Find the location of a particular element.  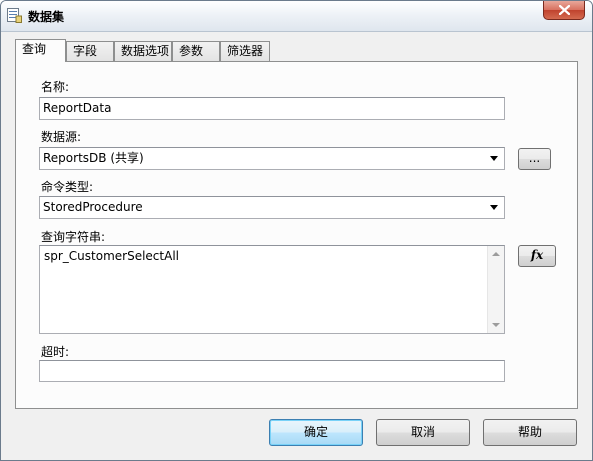

command-type-value: StoredProcedure is located at coordinates (93, 207).